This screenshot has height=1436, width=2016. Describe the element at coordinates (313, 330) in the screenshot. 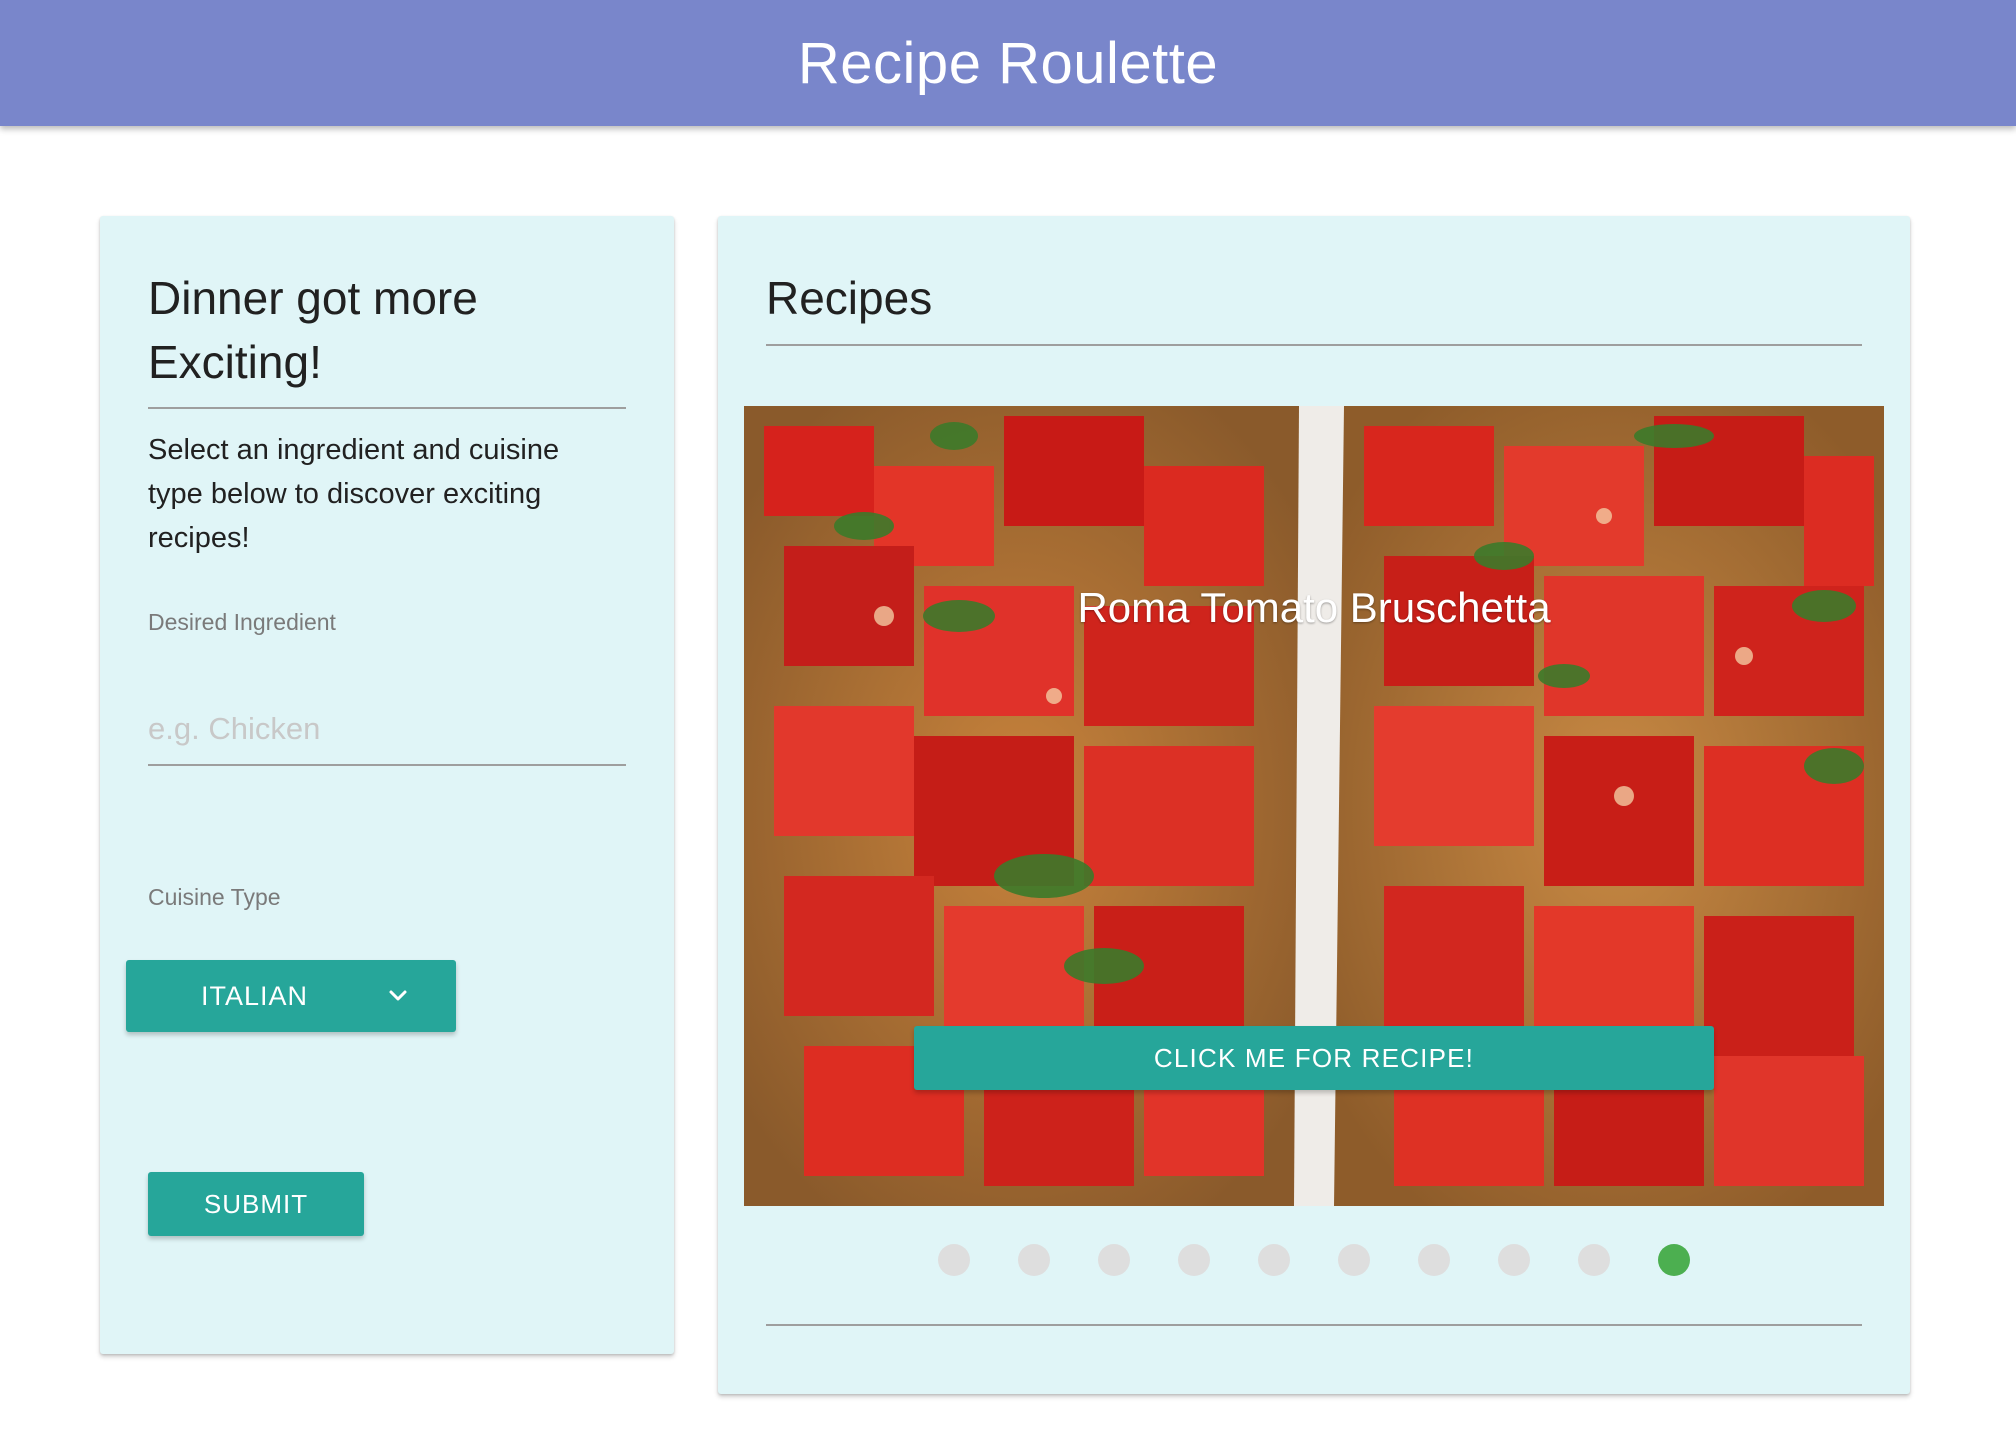

I see `search-card-title: Dinner got more Exciting!` at that location.